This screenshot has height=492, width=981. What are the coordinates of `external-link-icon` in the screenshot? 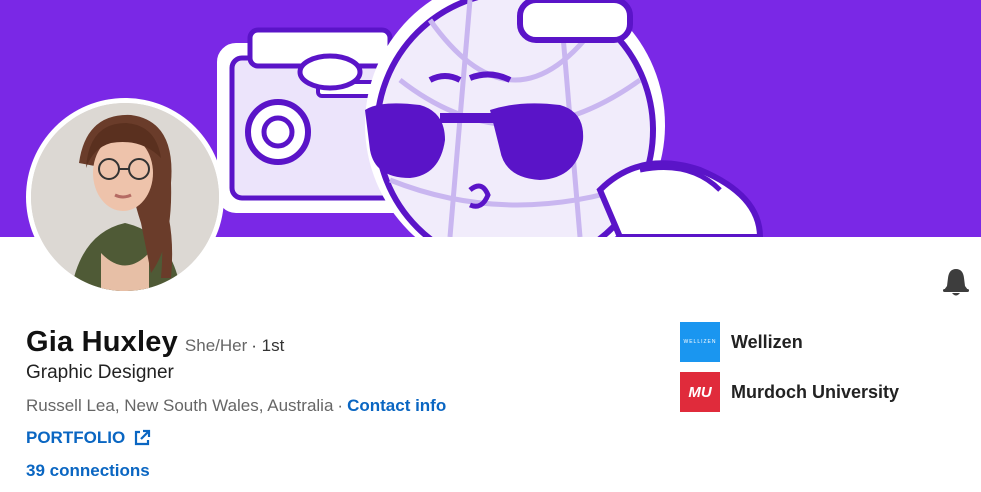 It's located at (143, 437).